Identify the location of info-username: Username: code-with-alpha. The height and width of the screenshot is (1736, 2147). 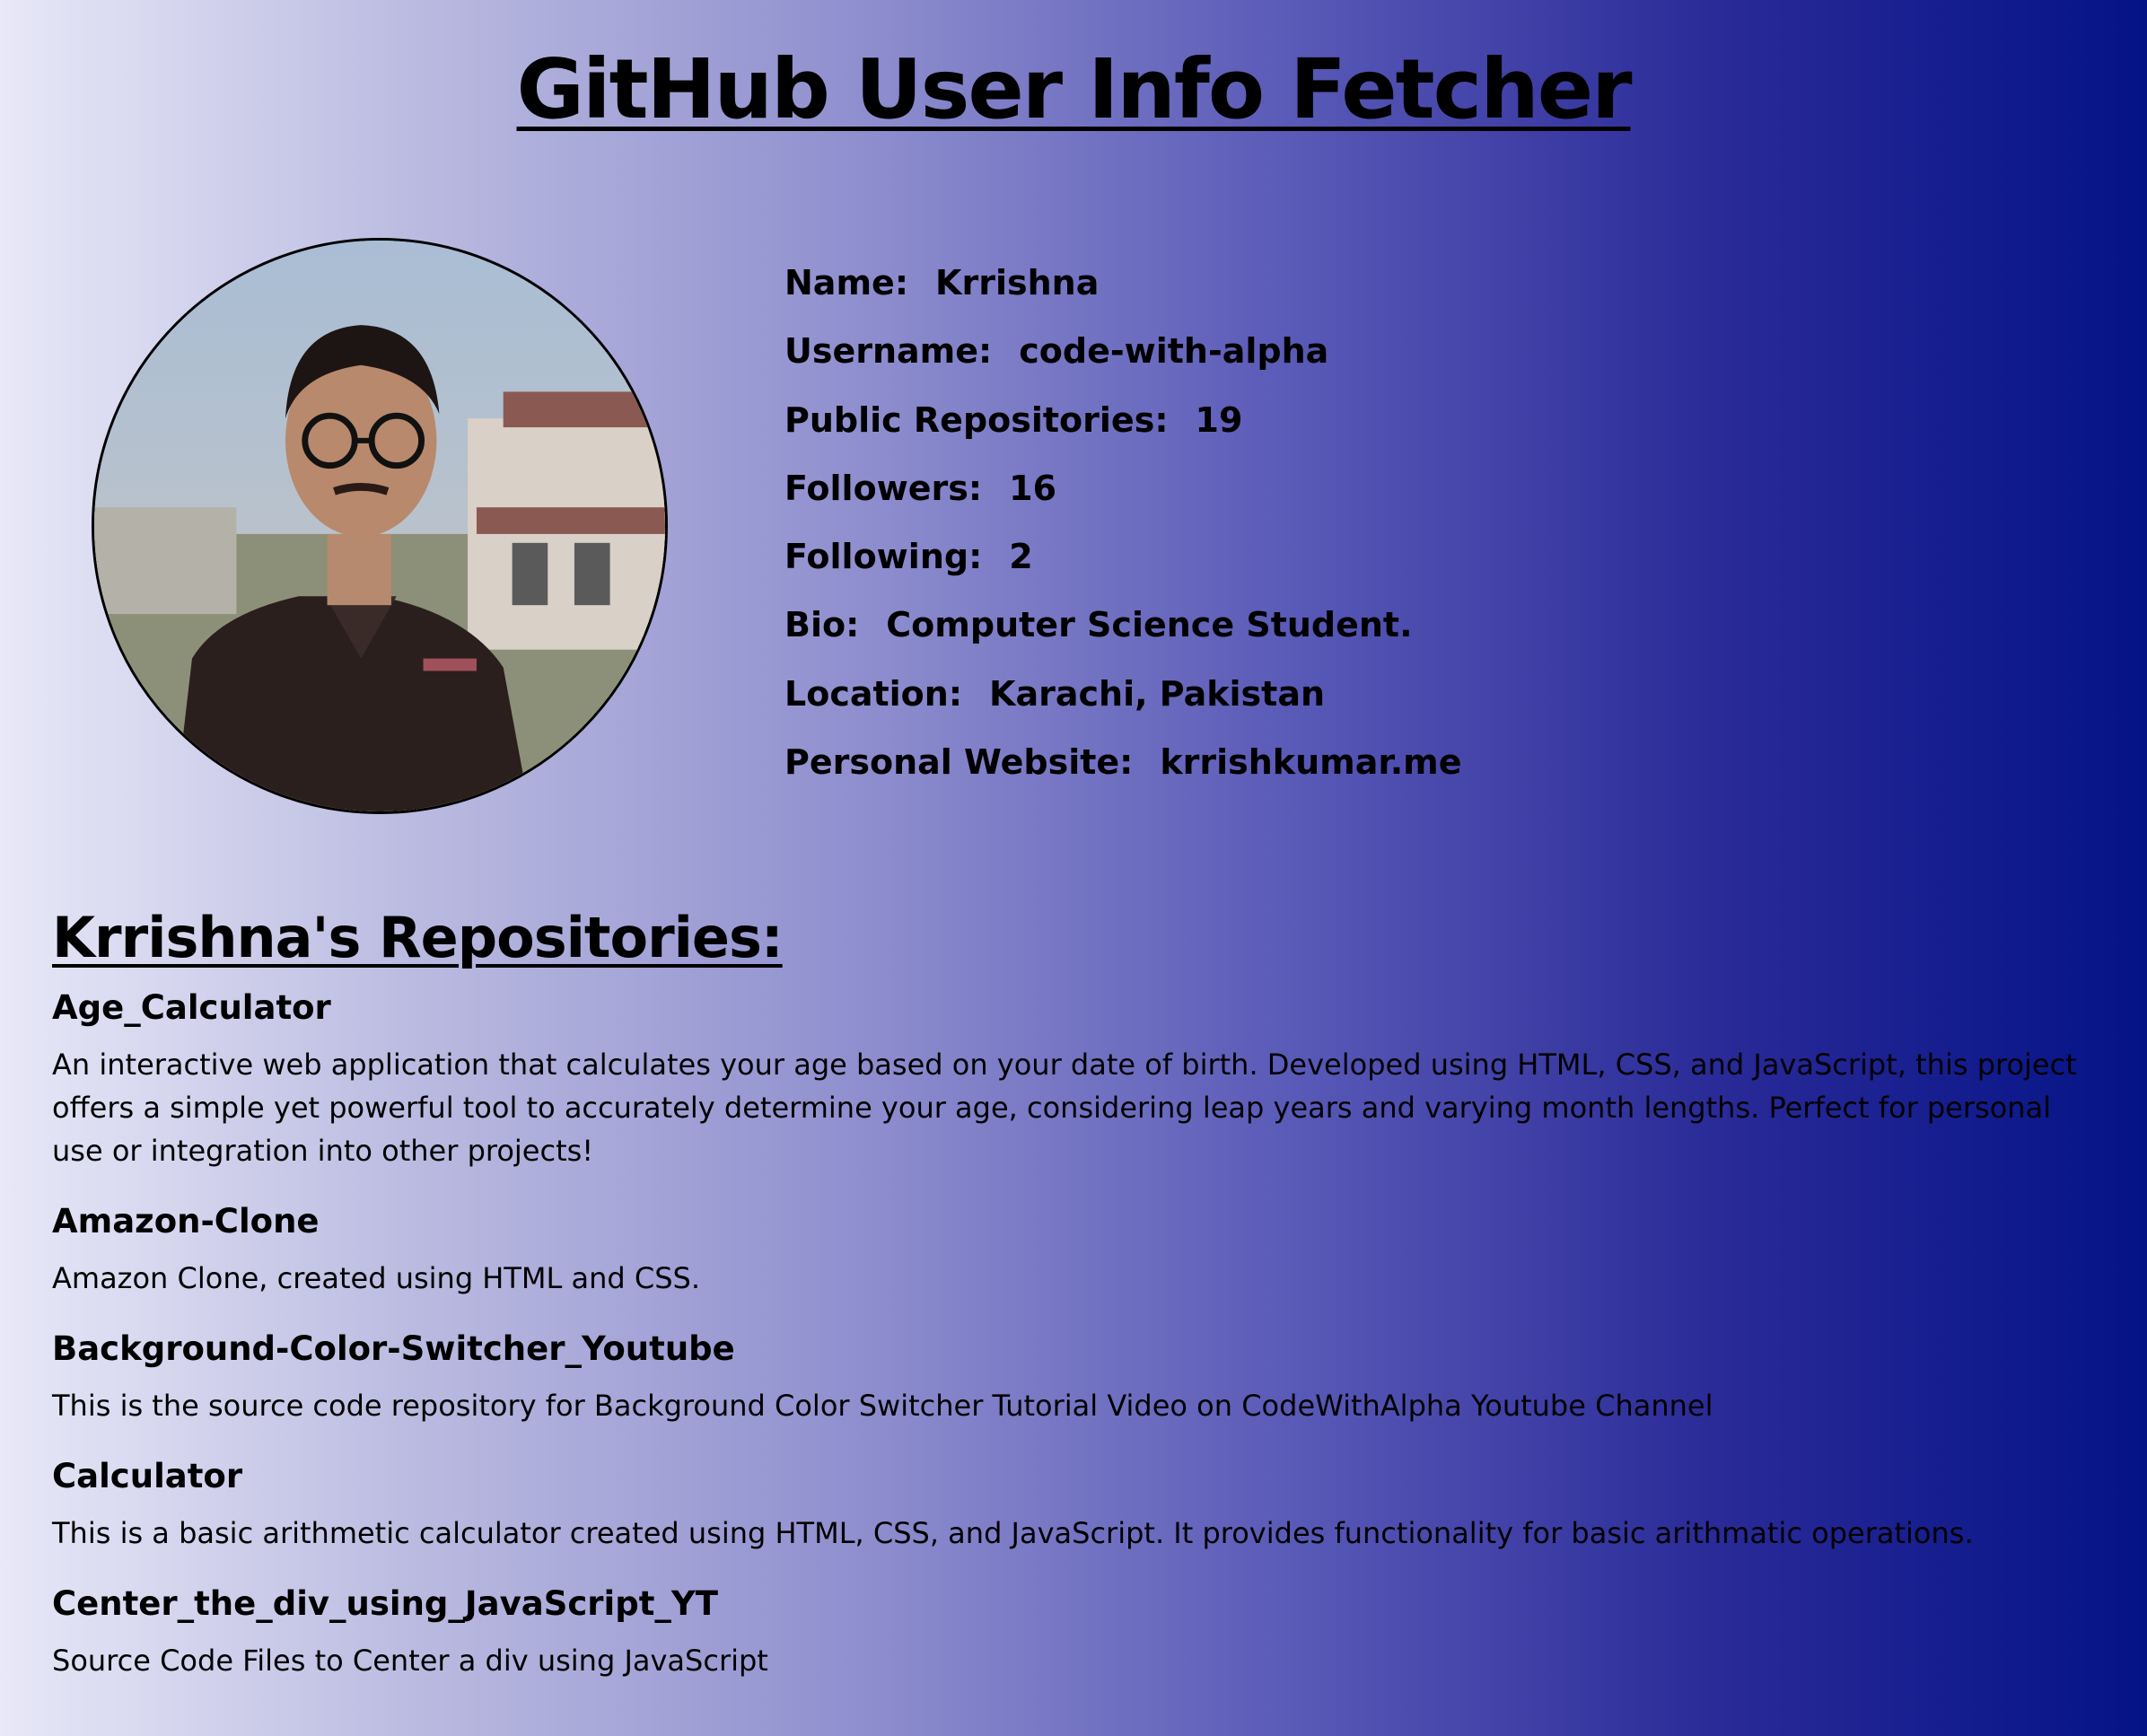
(1056, 351).